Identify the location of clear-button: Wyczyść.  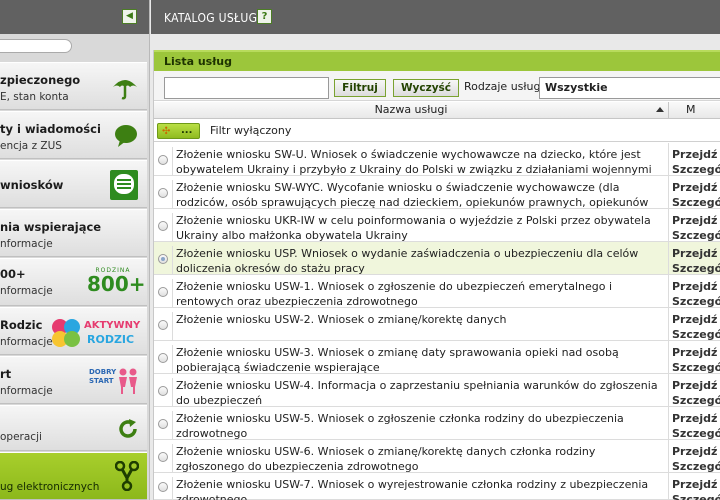
(426, 88).